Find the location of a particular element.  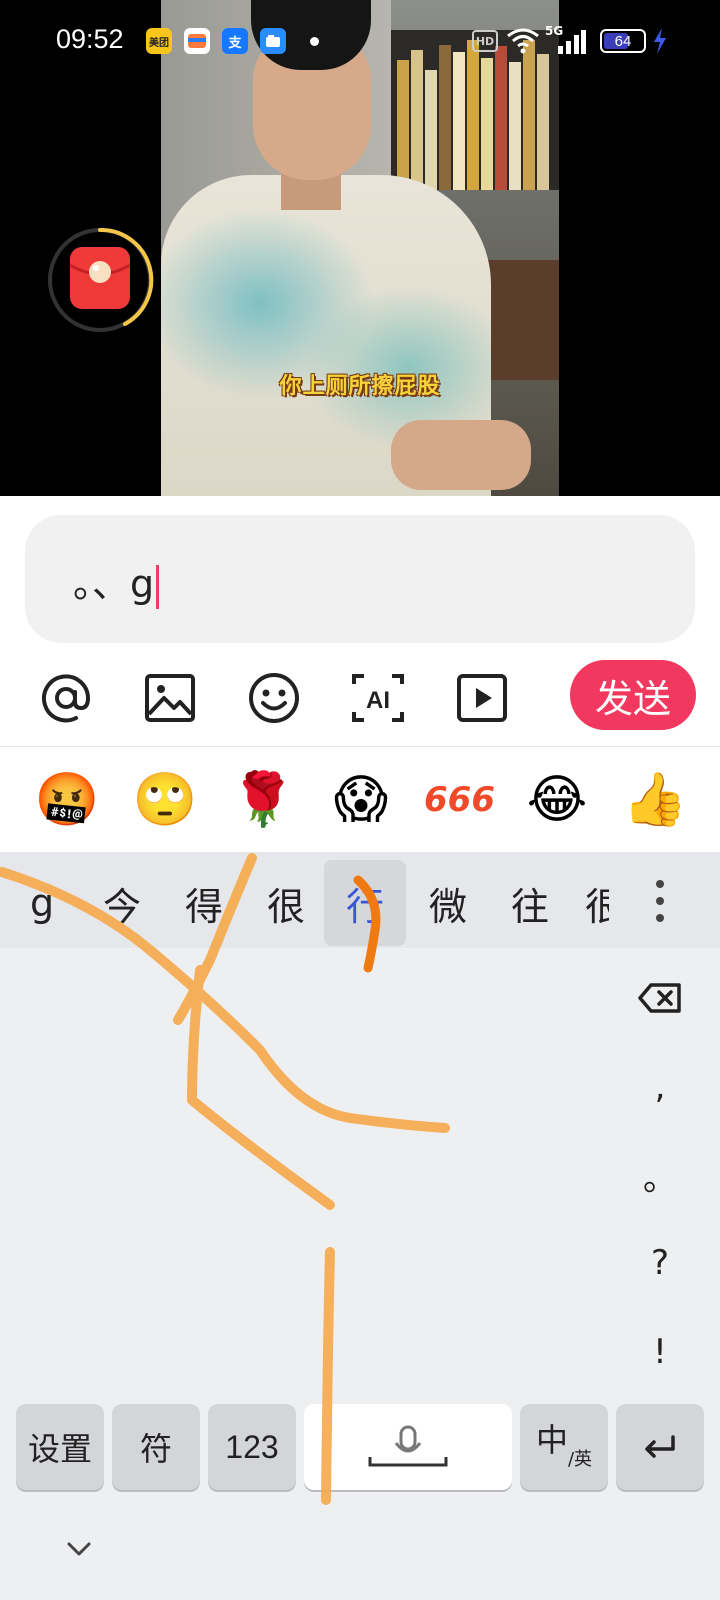

candidate-item: 很 is located at coordinates (286, 903).